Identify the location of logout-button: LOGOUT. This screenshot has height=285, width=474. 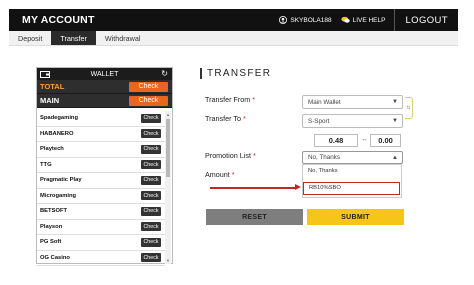
(426, 20).